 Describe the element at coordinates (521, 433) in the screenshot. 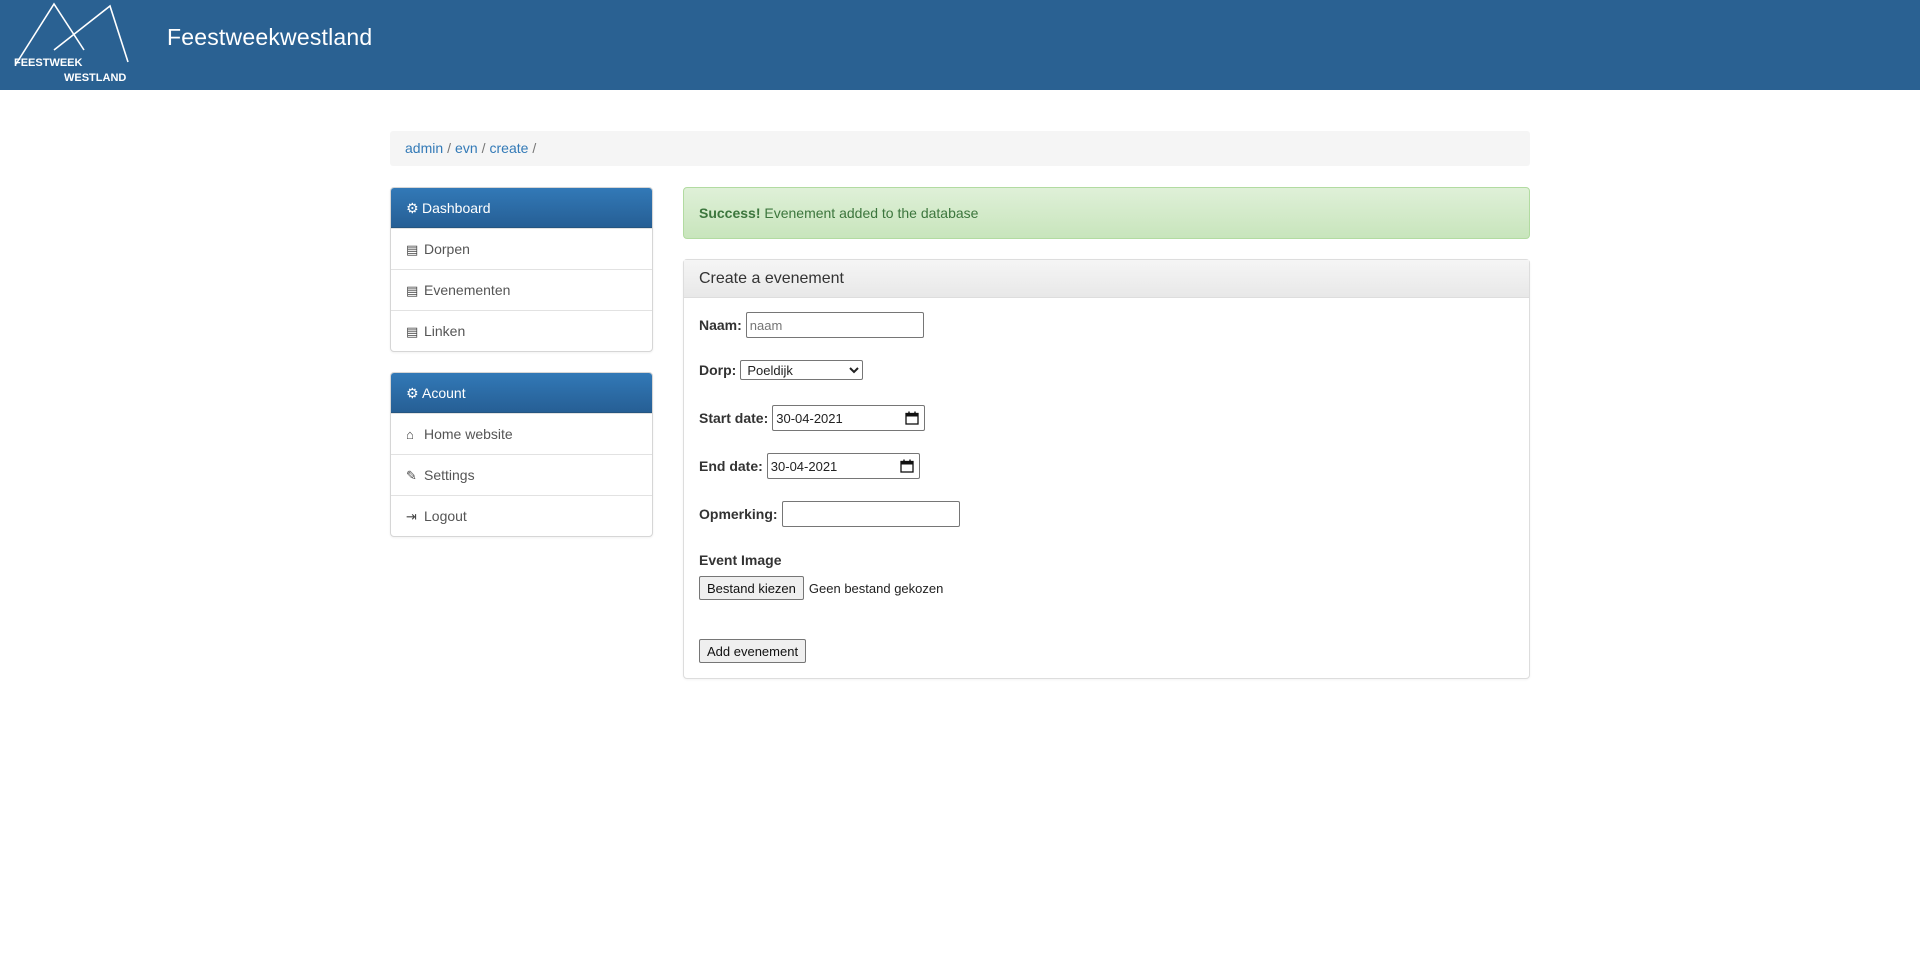

I see `sidebar-item-home-website: ⌂ Home website` at that location.